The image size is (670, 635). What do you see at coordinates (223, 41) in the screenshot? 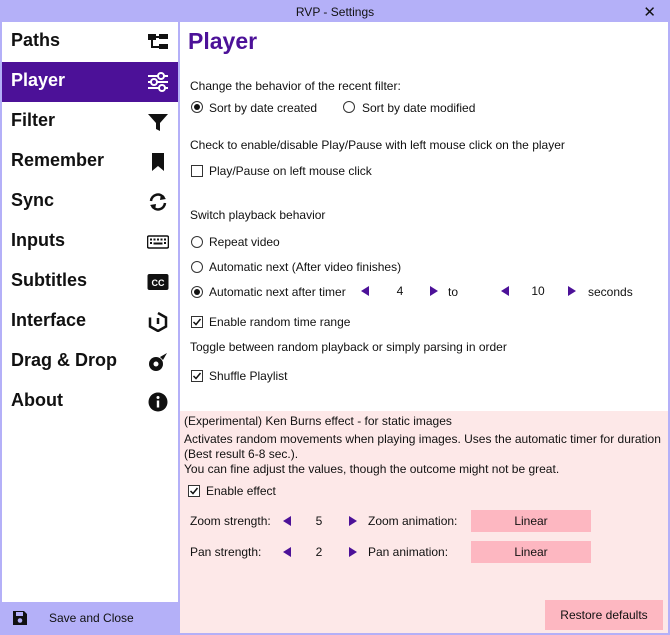
I see `page-title: Player` at bounding box center [223, 41].